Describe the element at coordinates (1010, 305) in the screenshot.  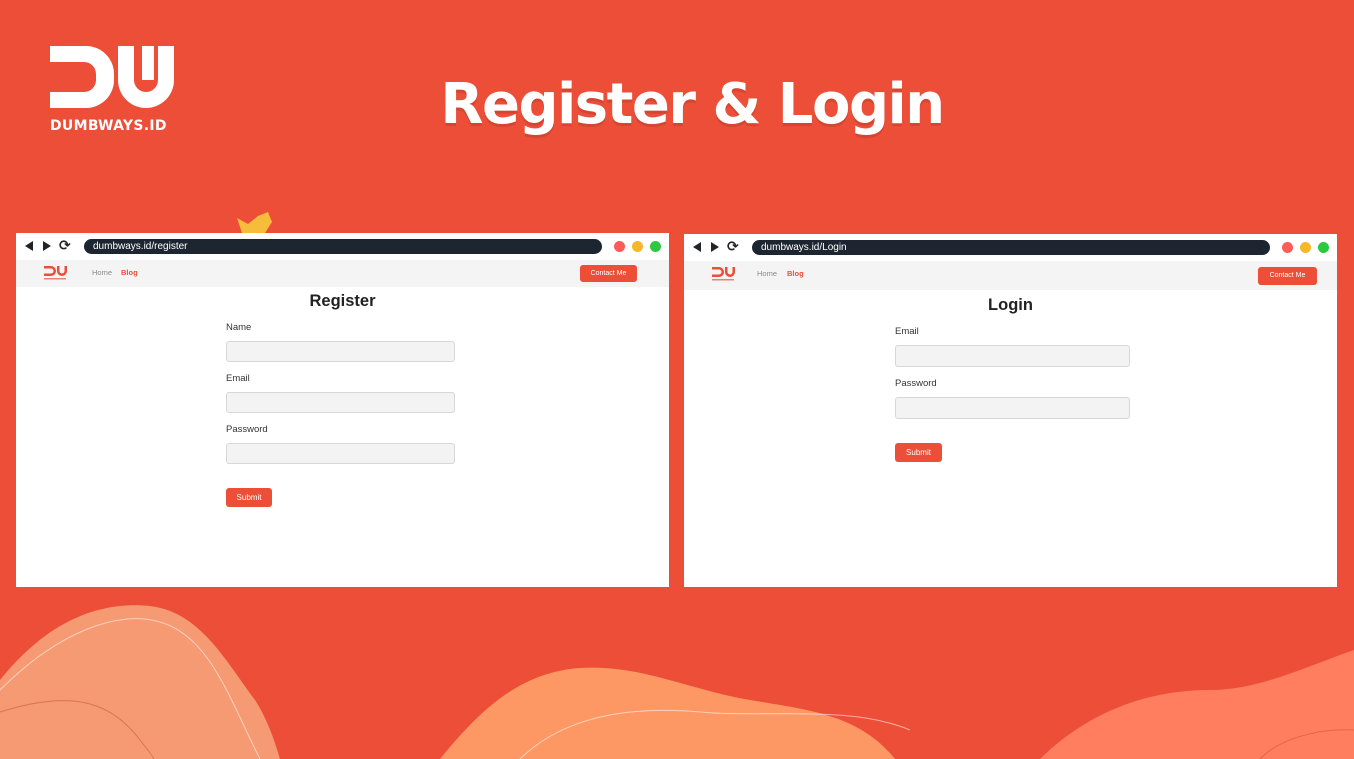
I see `login-title: Login` at that location.